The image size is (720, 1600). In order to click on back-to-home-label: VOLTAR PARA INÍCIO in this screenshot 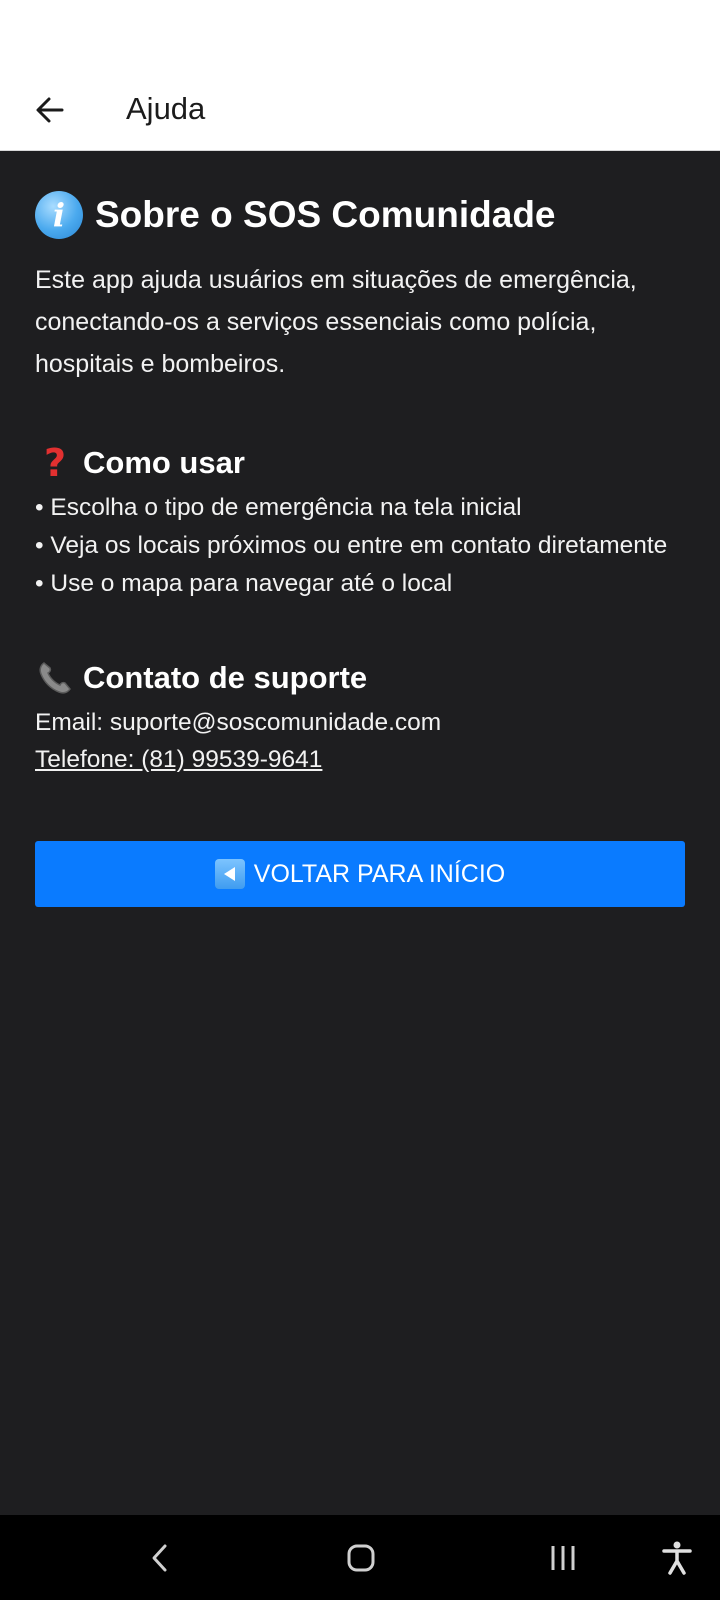, I will do `click(379, 873)`.